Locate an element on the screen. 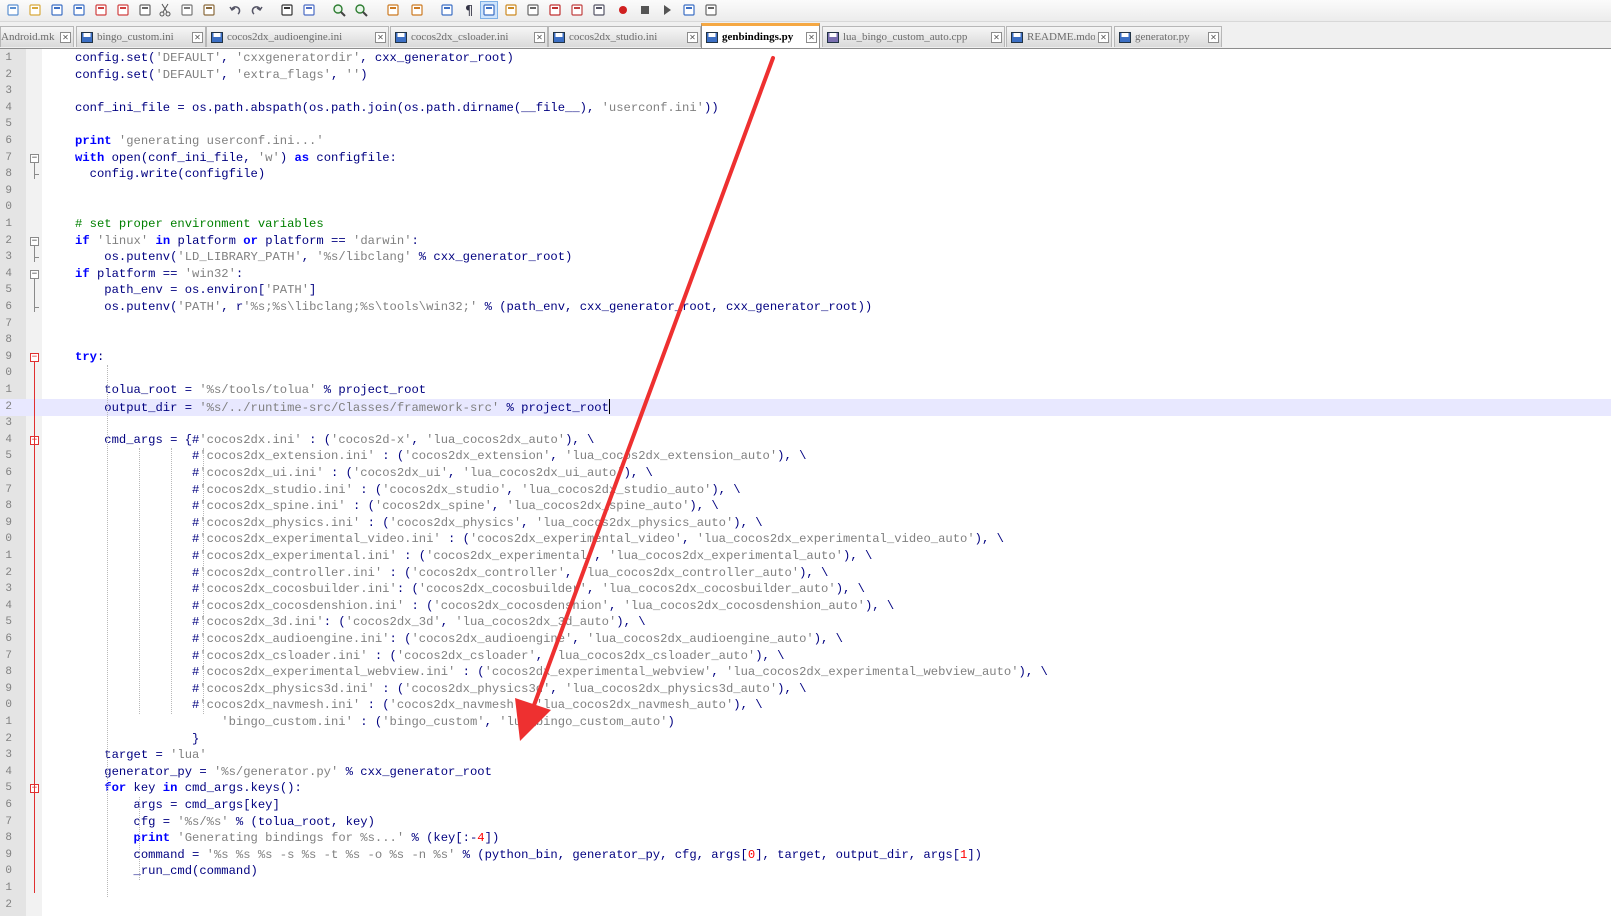  arrow-shaft is located at coordinates (651, 387).